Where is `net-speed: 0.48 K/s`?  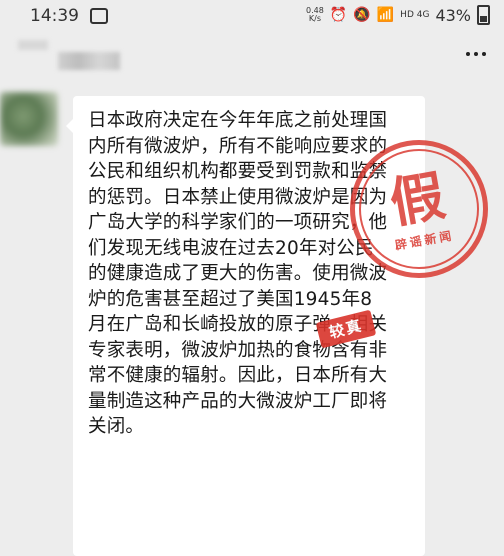
net-speed: 0.48 K/s is located at coordinates (315, 14).